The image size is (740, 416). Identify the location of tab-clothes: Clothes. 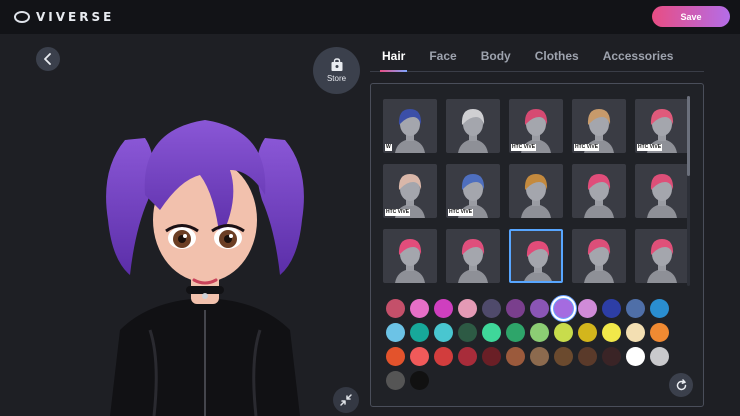
(557, 58).